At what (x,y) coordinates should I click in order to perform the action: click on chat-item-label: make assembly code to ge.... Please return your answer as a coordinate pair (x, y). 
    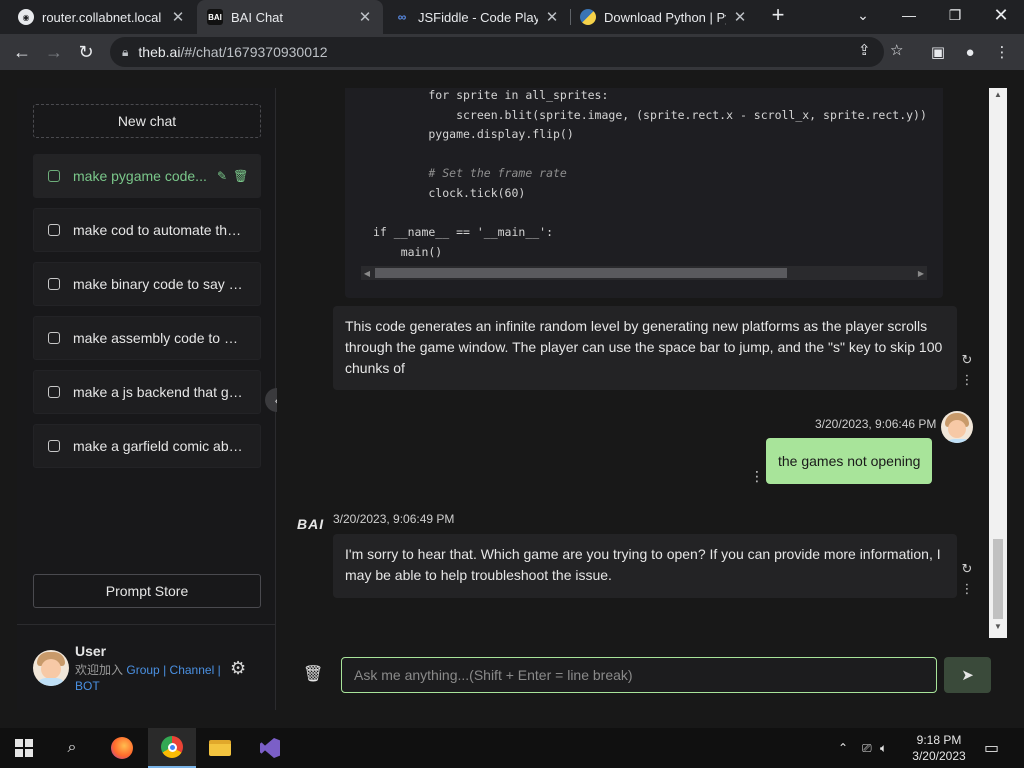
    Looking at the image, I should click on (158, 338).